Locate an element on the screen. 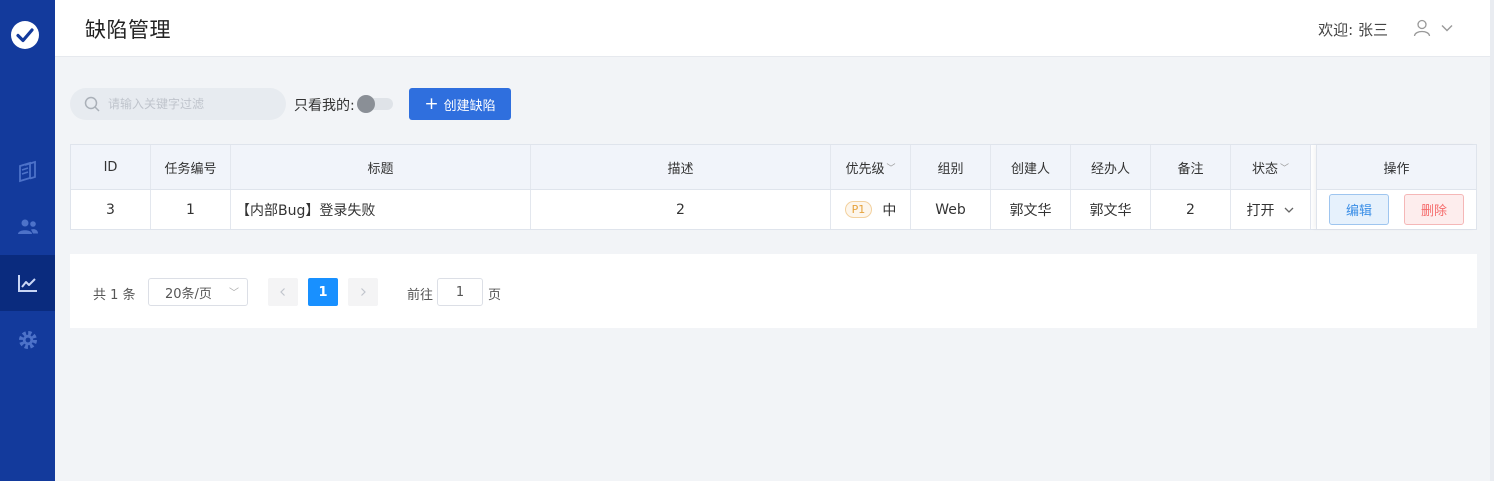 The width and height of the screenshot is (1494, 481). sidebar is located at coordinates (27, 240).